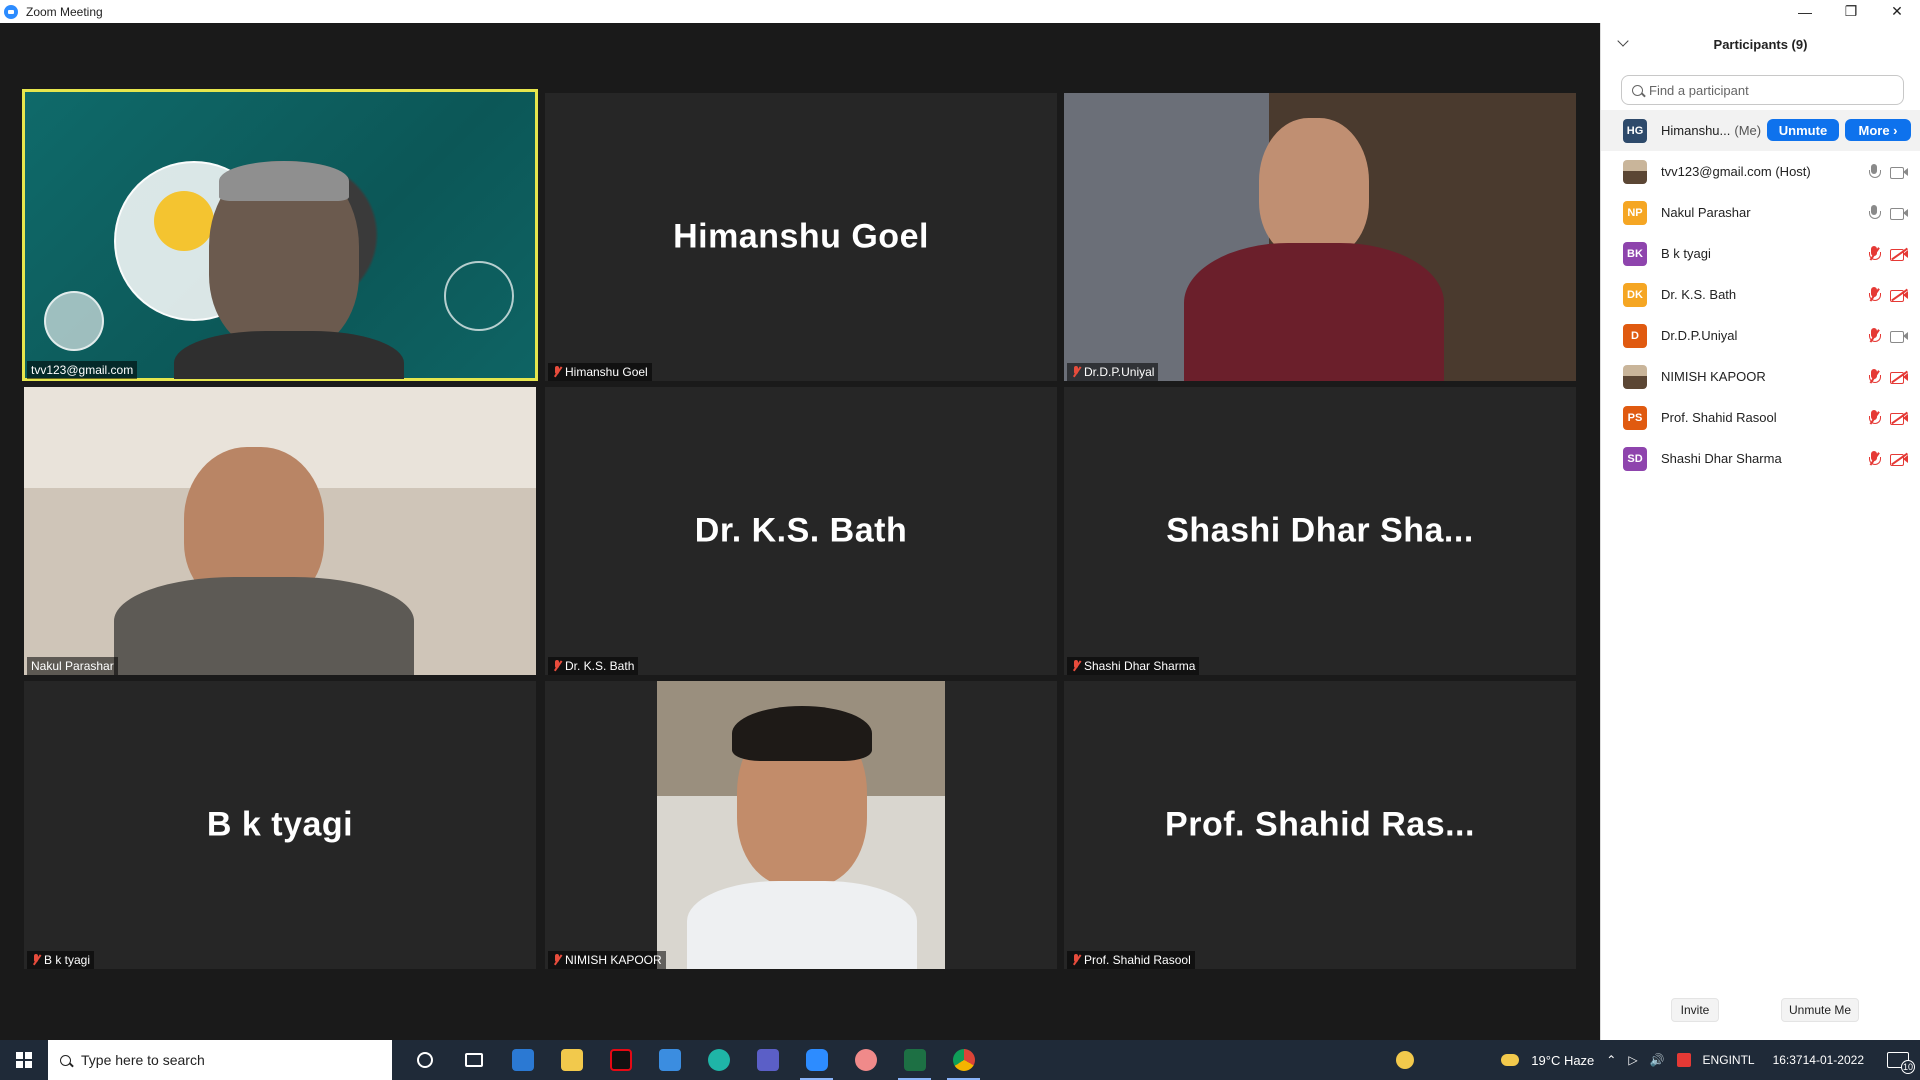  What do you see at coordinates (1760, 1011) in the screenshot?
I see `panel-footer: Invite Unmute Me` at bounding box center [1760, 1011].